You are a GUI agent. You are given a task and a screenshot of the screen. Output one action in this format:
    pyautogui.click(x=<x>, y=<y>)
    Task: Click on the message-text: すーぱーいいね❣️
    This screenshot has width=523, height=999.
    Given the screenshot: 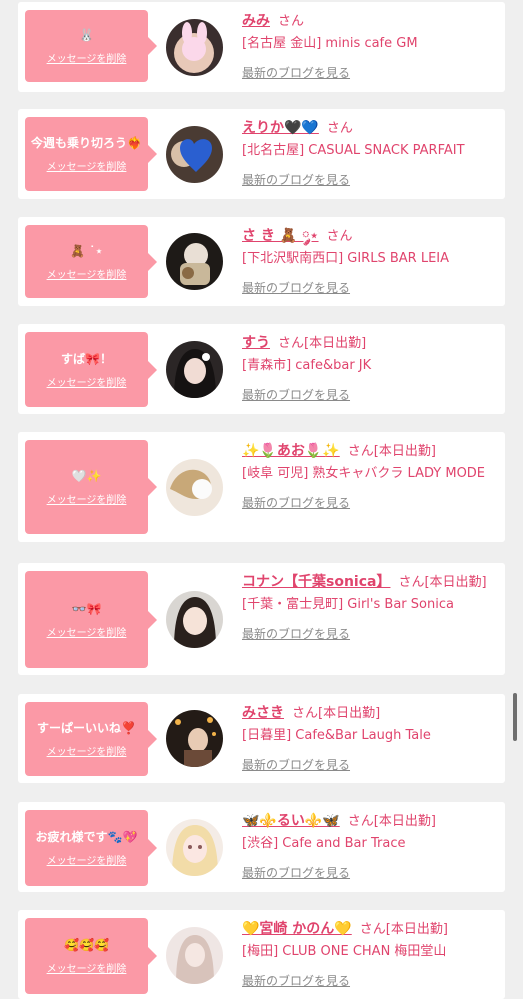 What is the action you would take?
    pyautogui.click(x=86, y=728)
    